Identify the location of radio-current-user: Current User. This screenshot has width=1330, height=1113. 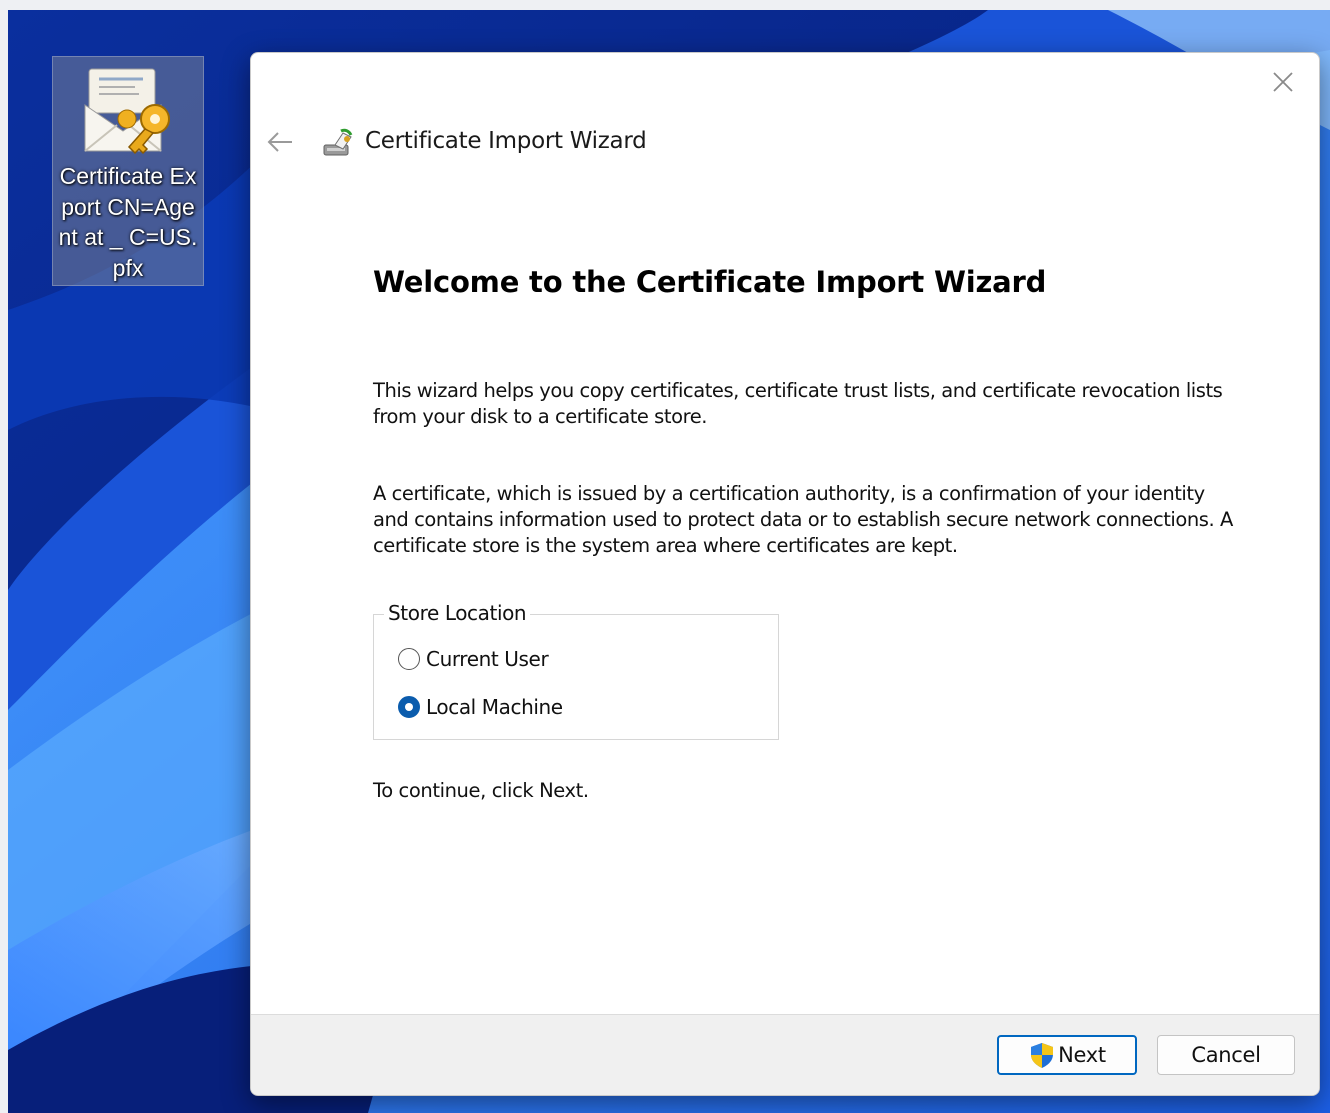
(473, 659).